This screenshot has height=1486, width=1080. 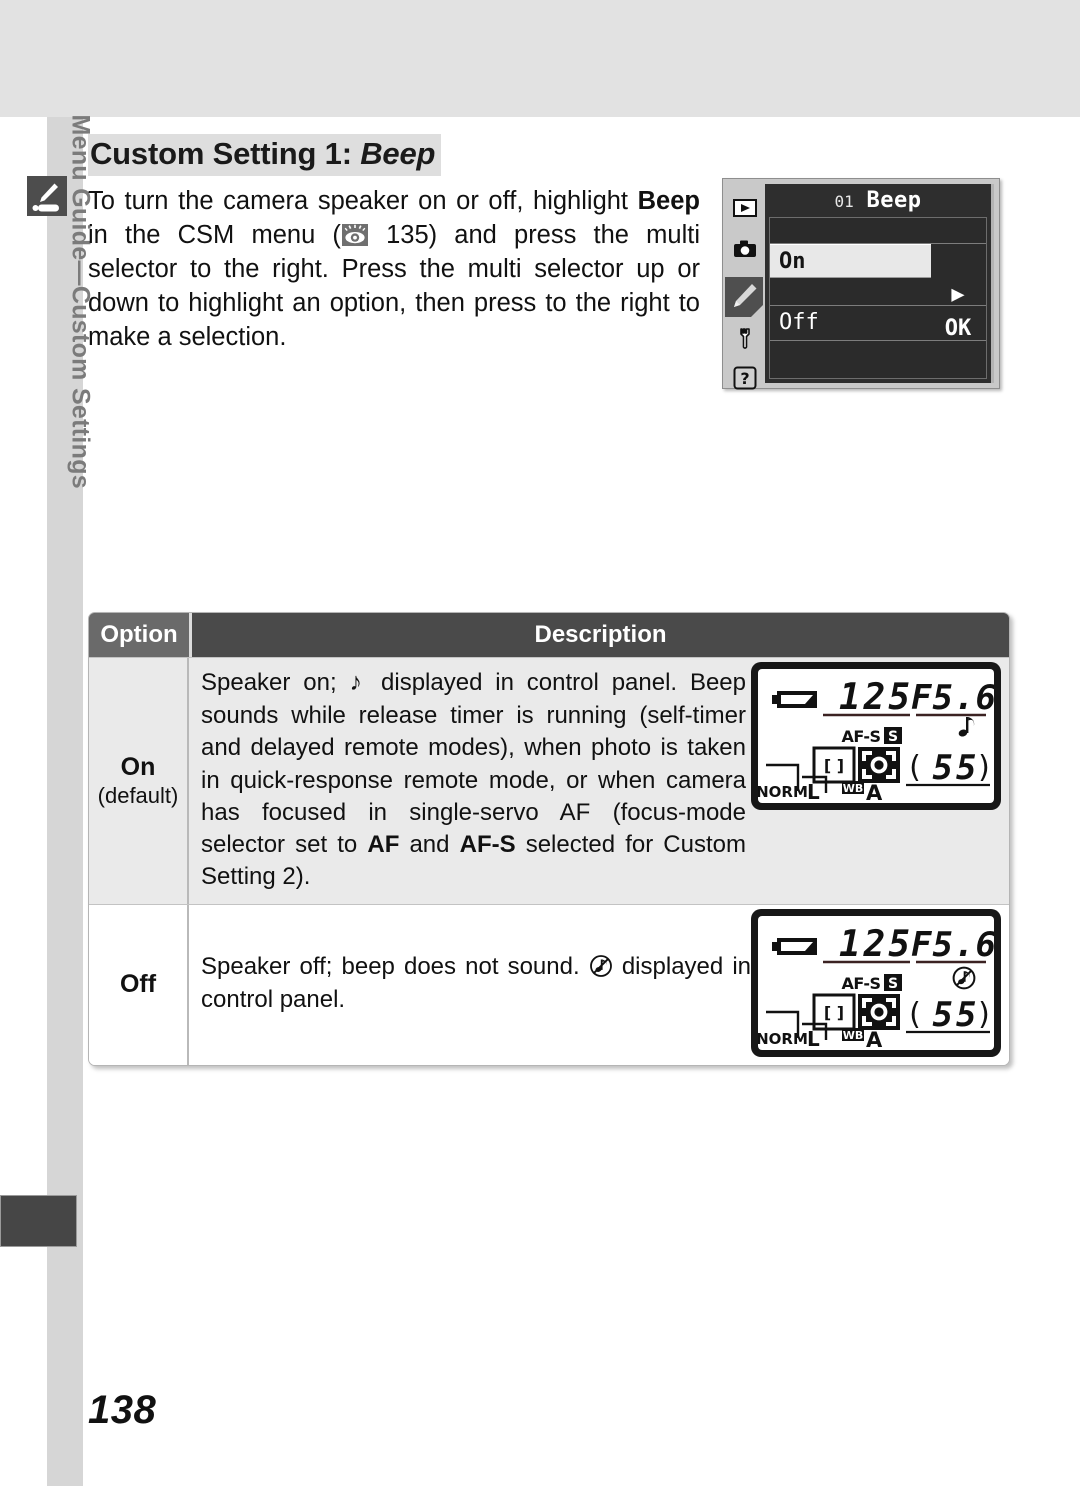 What do you see at coordinates (600, 635) in the screenshot?
I see `column-header-description: Description` at bounding box center [600, 635].